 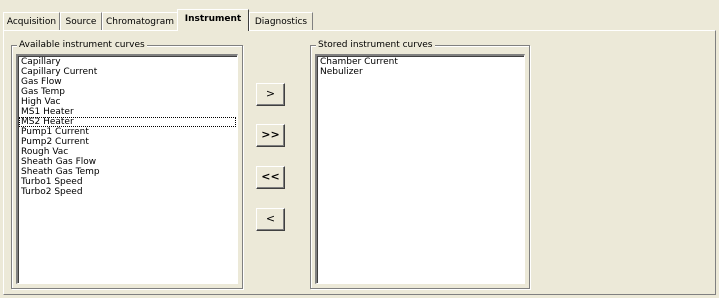 What do you see at coordinates (127, 142) in the screenshot?
I see `list-item: Pump2 Current` at bounding box center [127, 142].